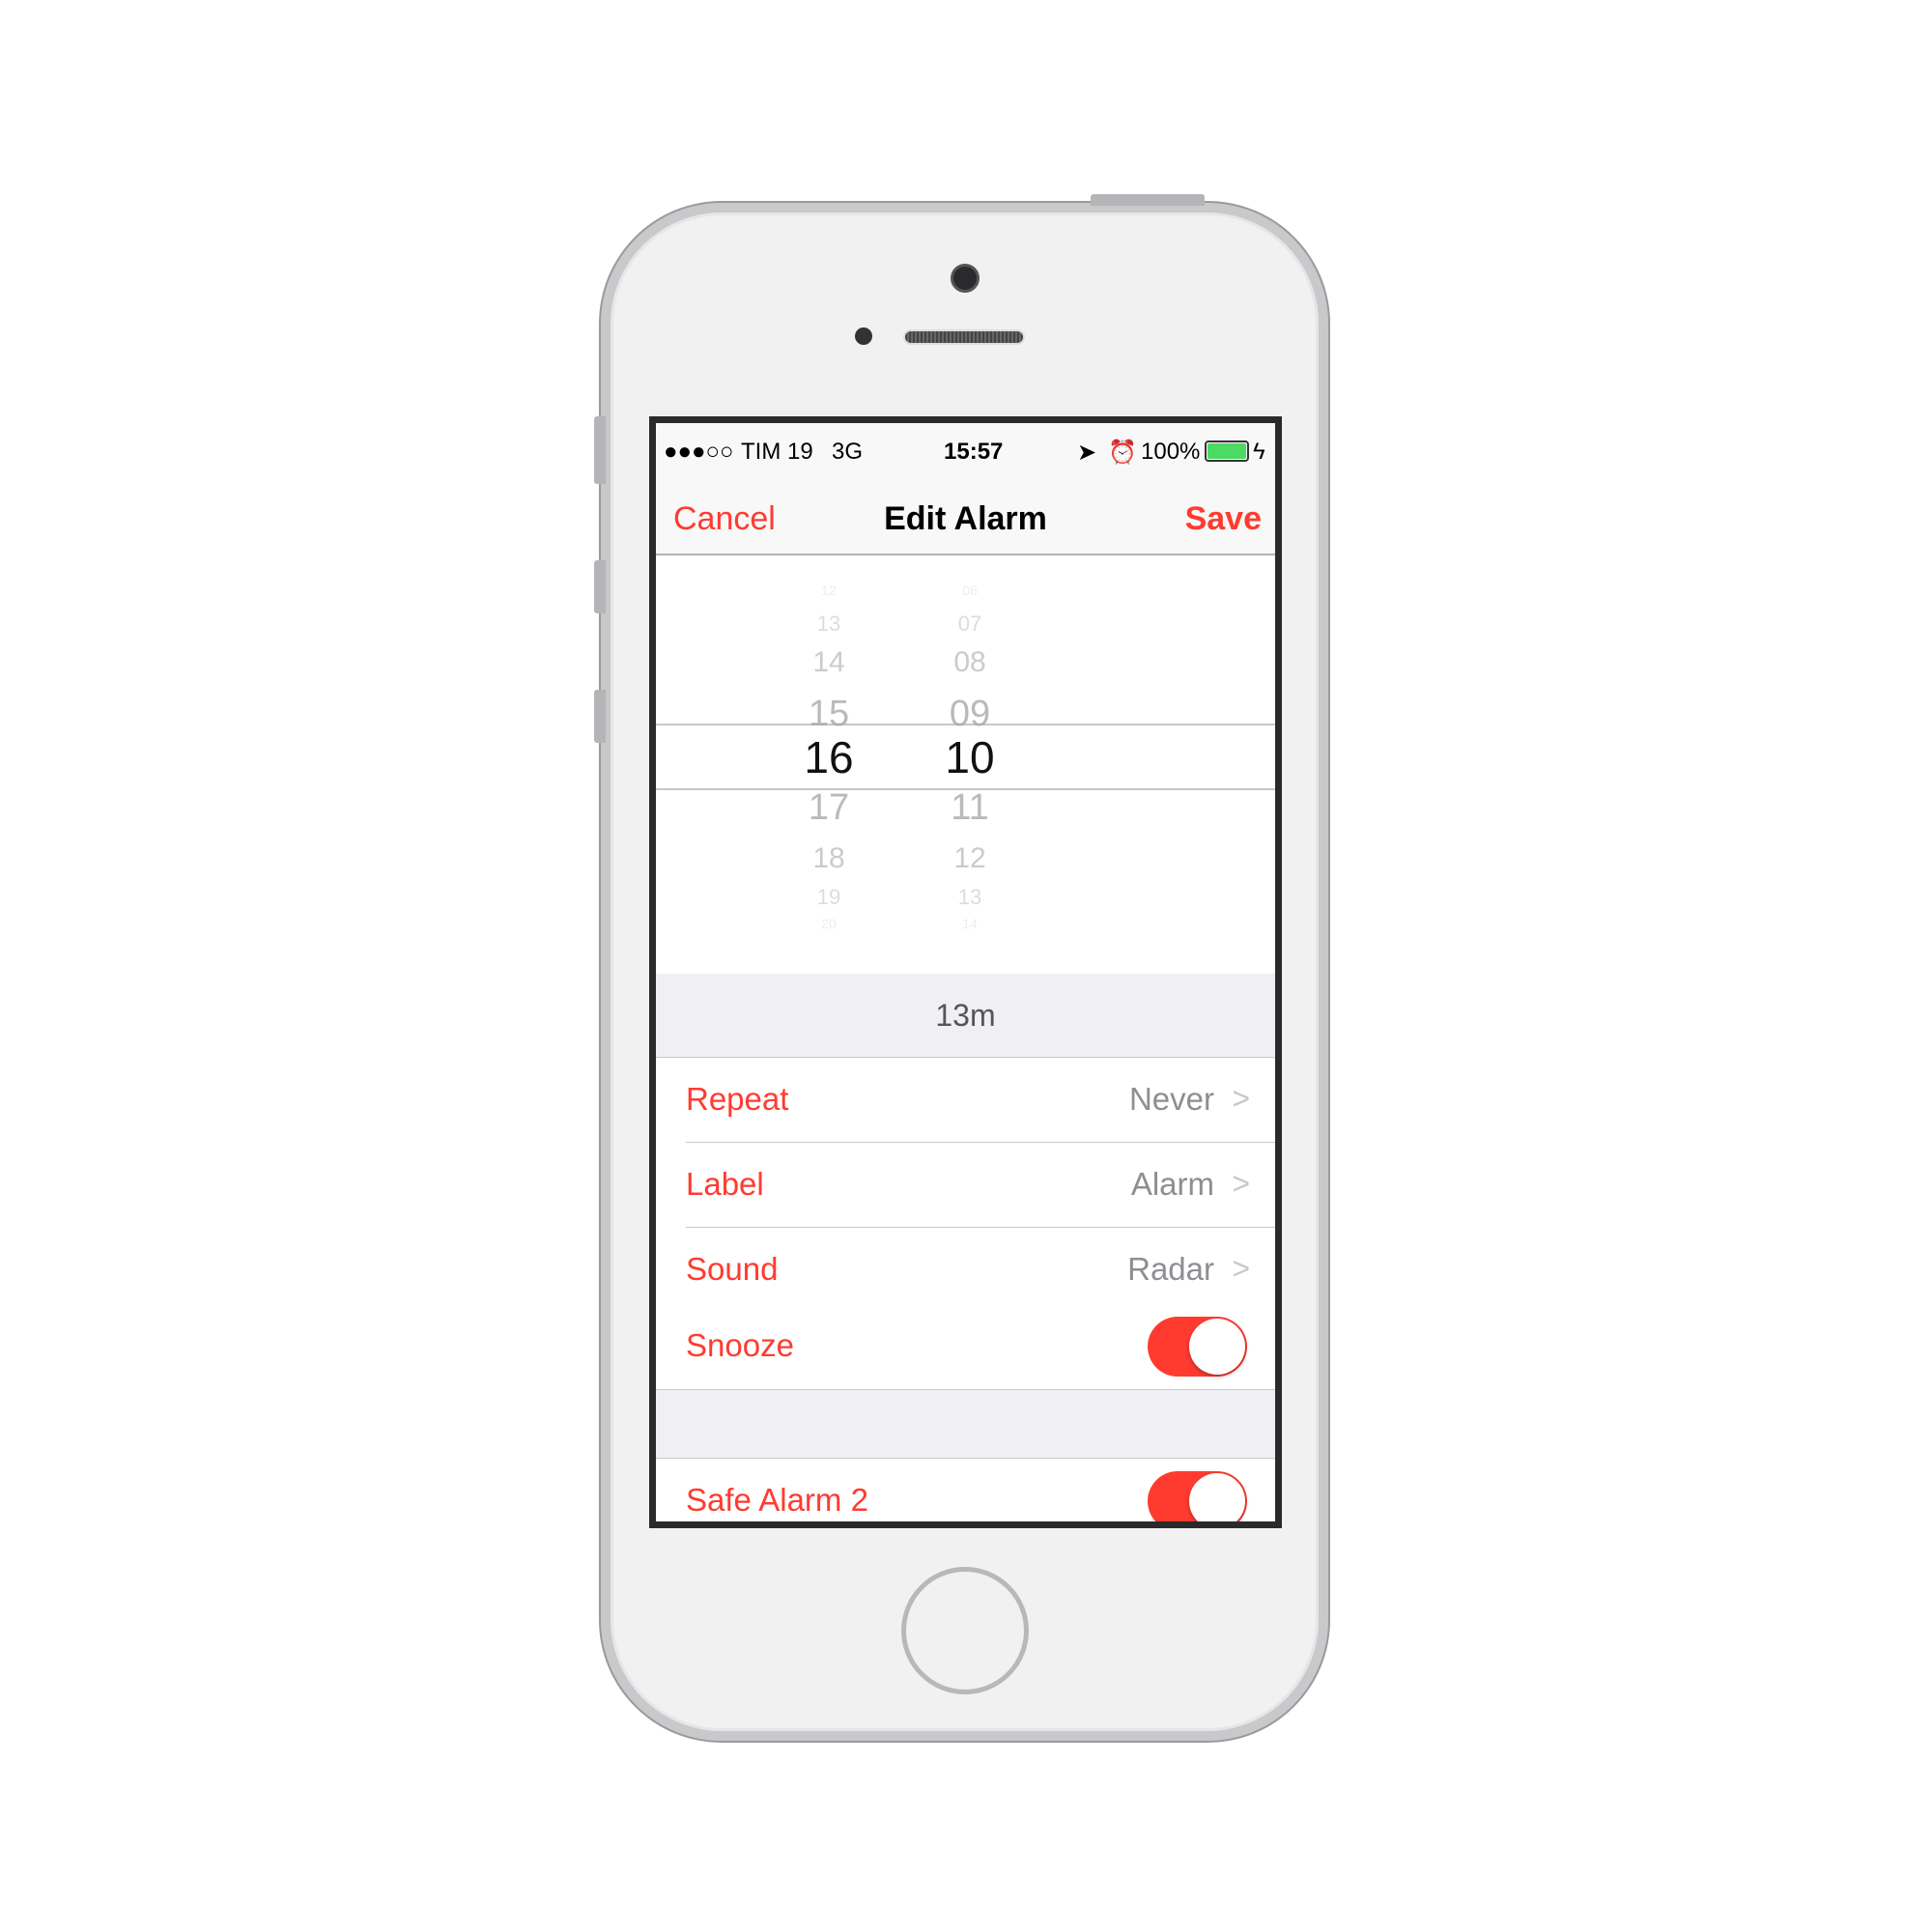 The height and width of the screenshot is (1932, 1932). What do you see at coordinates (1259, 452) in the screenshot?
I see `lightning-bolt-icon: ϟ` at bounding box center [1259, 452].